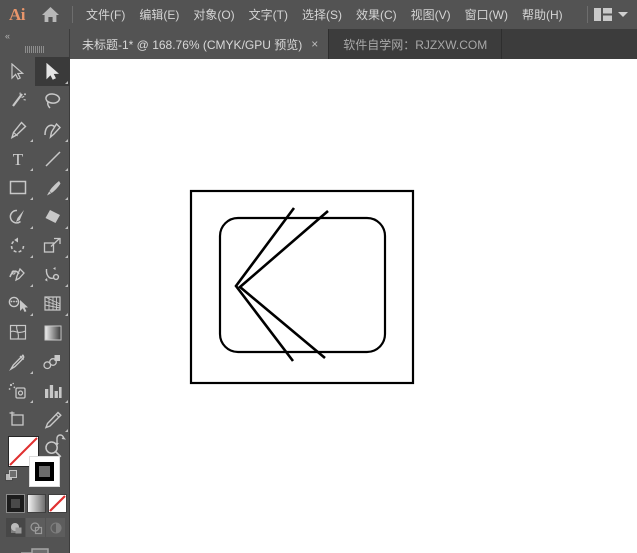  I want to click on free-transform-tool, so click(52, 274).